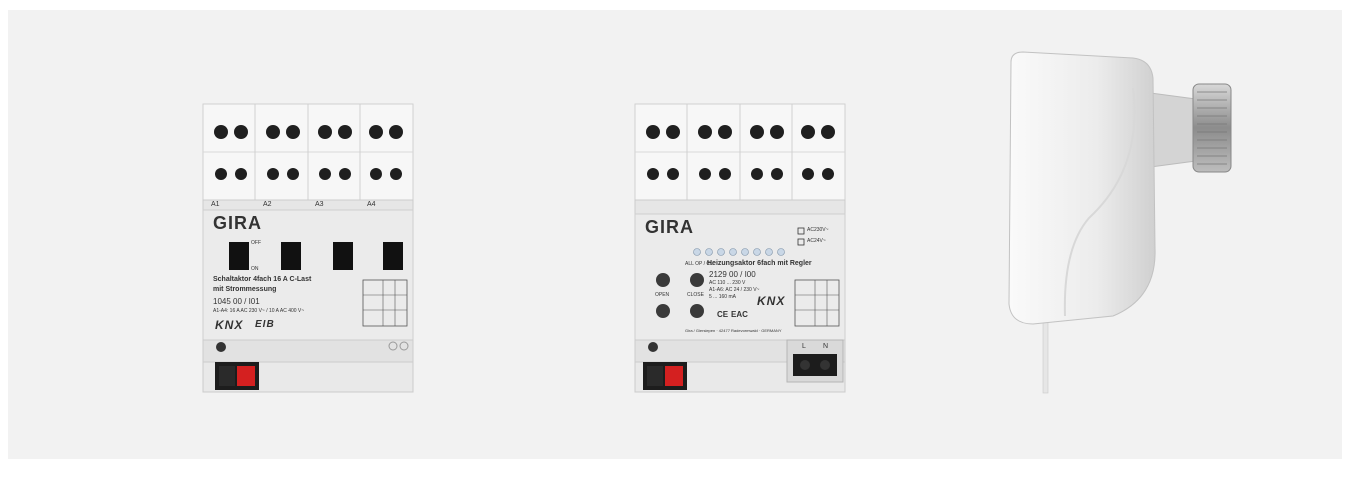  What do you see at coordinates (732, 274) in the screenshot?
I see `article-number: 2129 00 / I00` at bounding box center [732, 274].